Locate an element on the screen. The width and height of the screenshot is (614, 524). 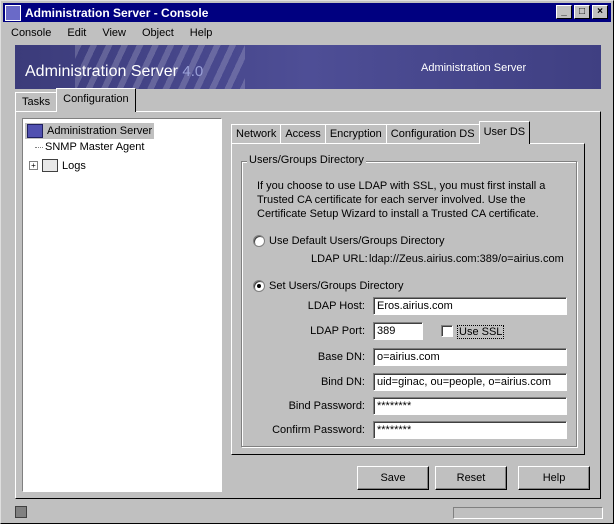
use-ssl-label: Use SSL is located at coordinates (481, 332).